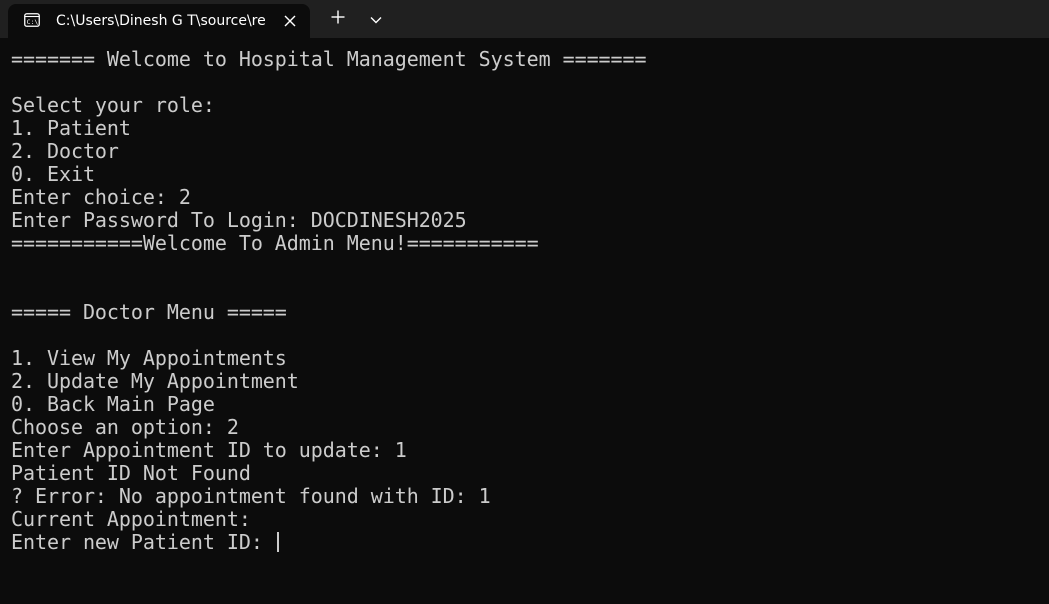 The width and height of the screenshot is (1049, 604). What do you see at coordinates (524, 19) in the screenshot?
I see `title-bar: C:\ C:\Users\Dinesh G T\source\re` at bounding box center [524, 19].